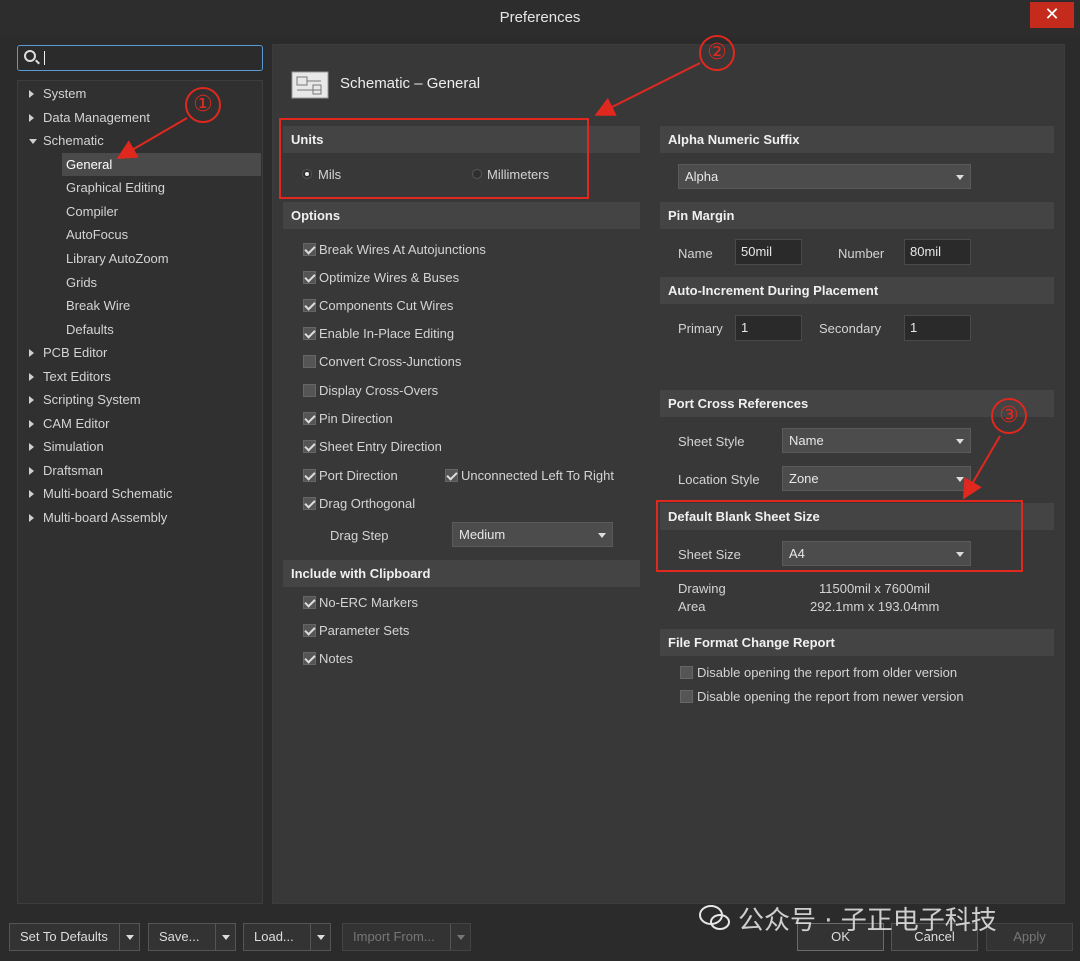 The width and height of the screenshot is (1080, 961). Describe the element at coordinates (1029, 937) in the screenshot. I see `apply-button: Apply` at that location.